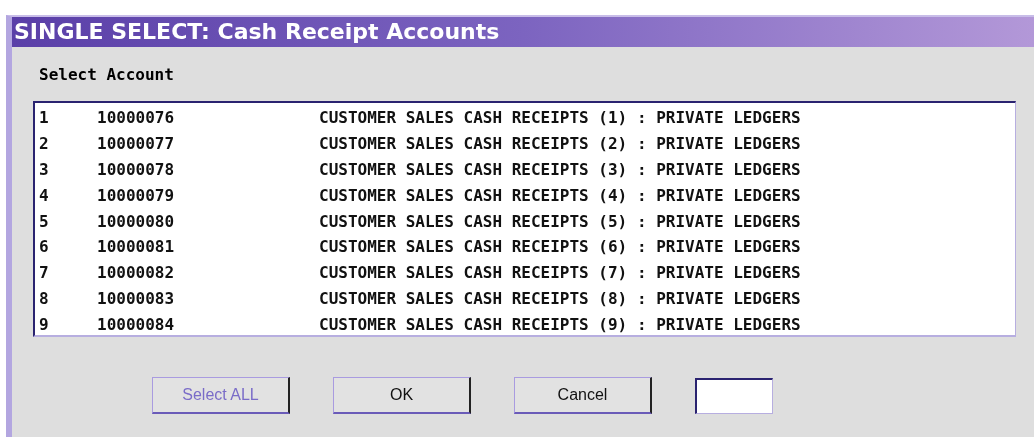 The width and height of the screenshot is (1034, 437). What do you see at coordinates (68, 247) in the screenshot?
I see `row-number: 6` at bounding box center [68, 247].